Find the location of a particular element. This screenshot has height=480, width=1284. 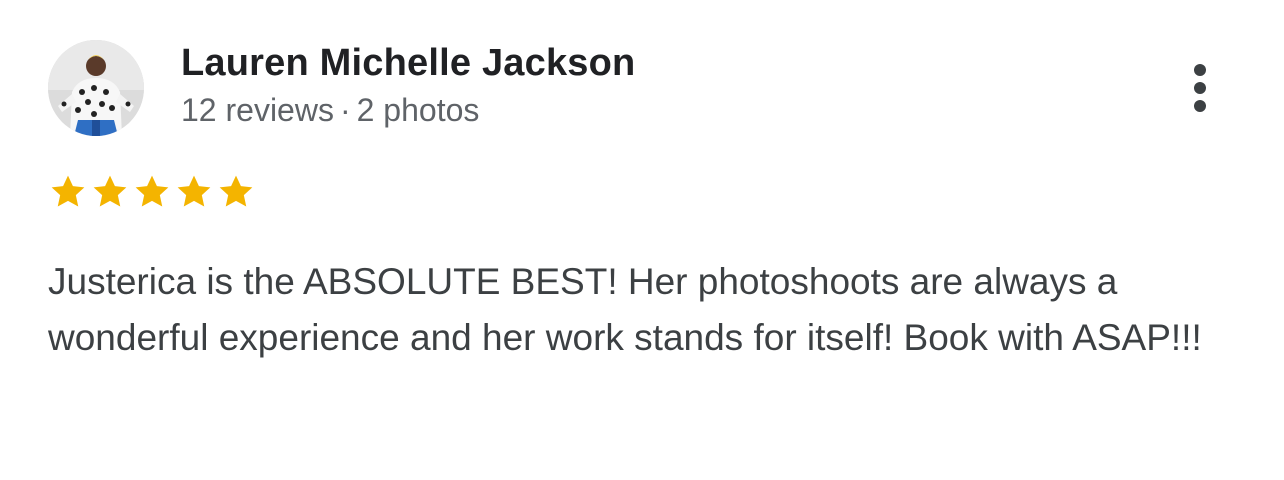

star-rating is located at coordinates (152, 194).